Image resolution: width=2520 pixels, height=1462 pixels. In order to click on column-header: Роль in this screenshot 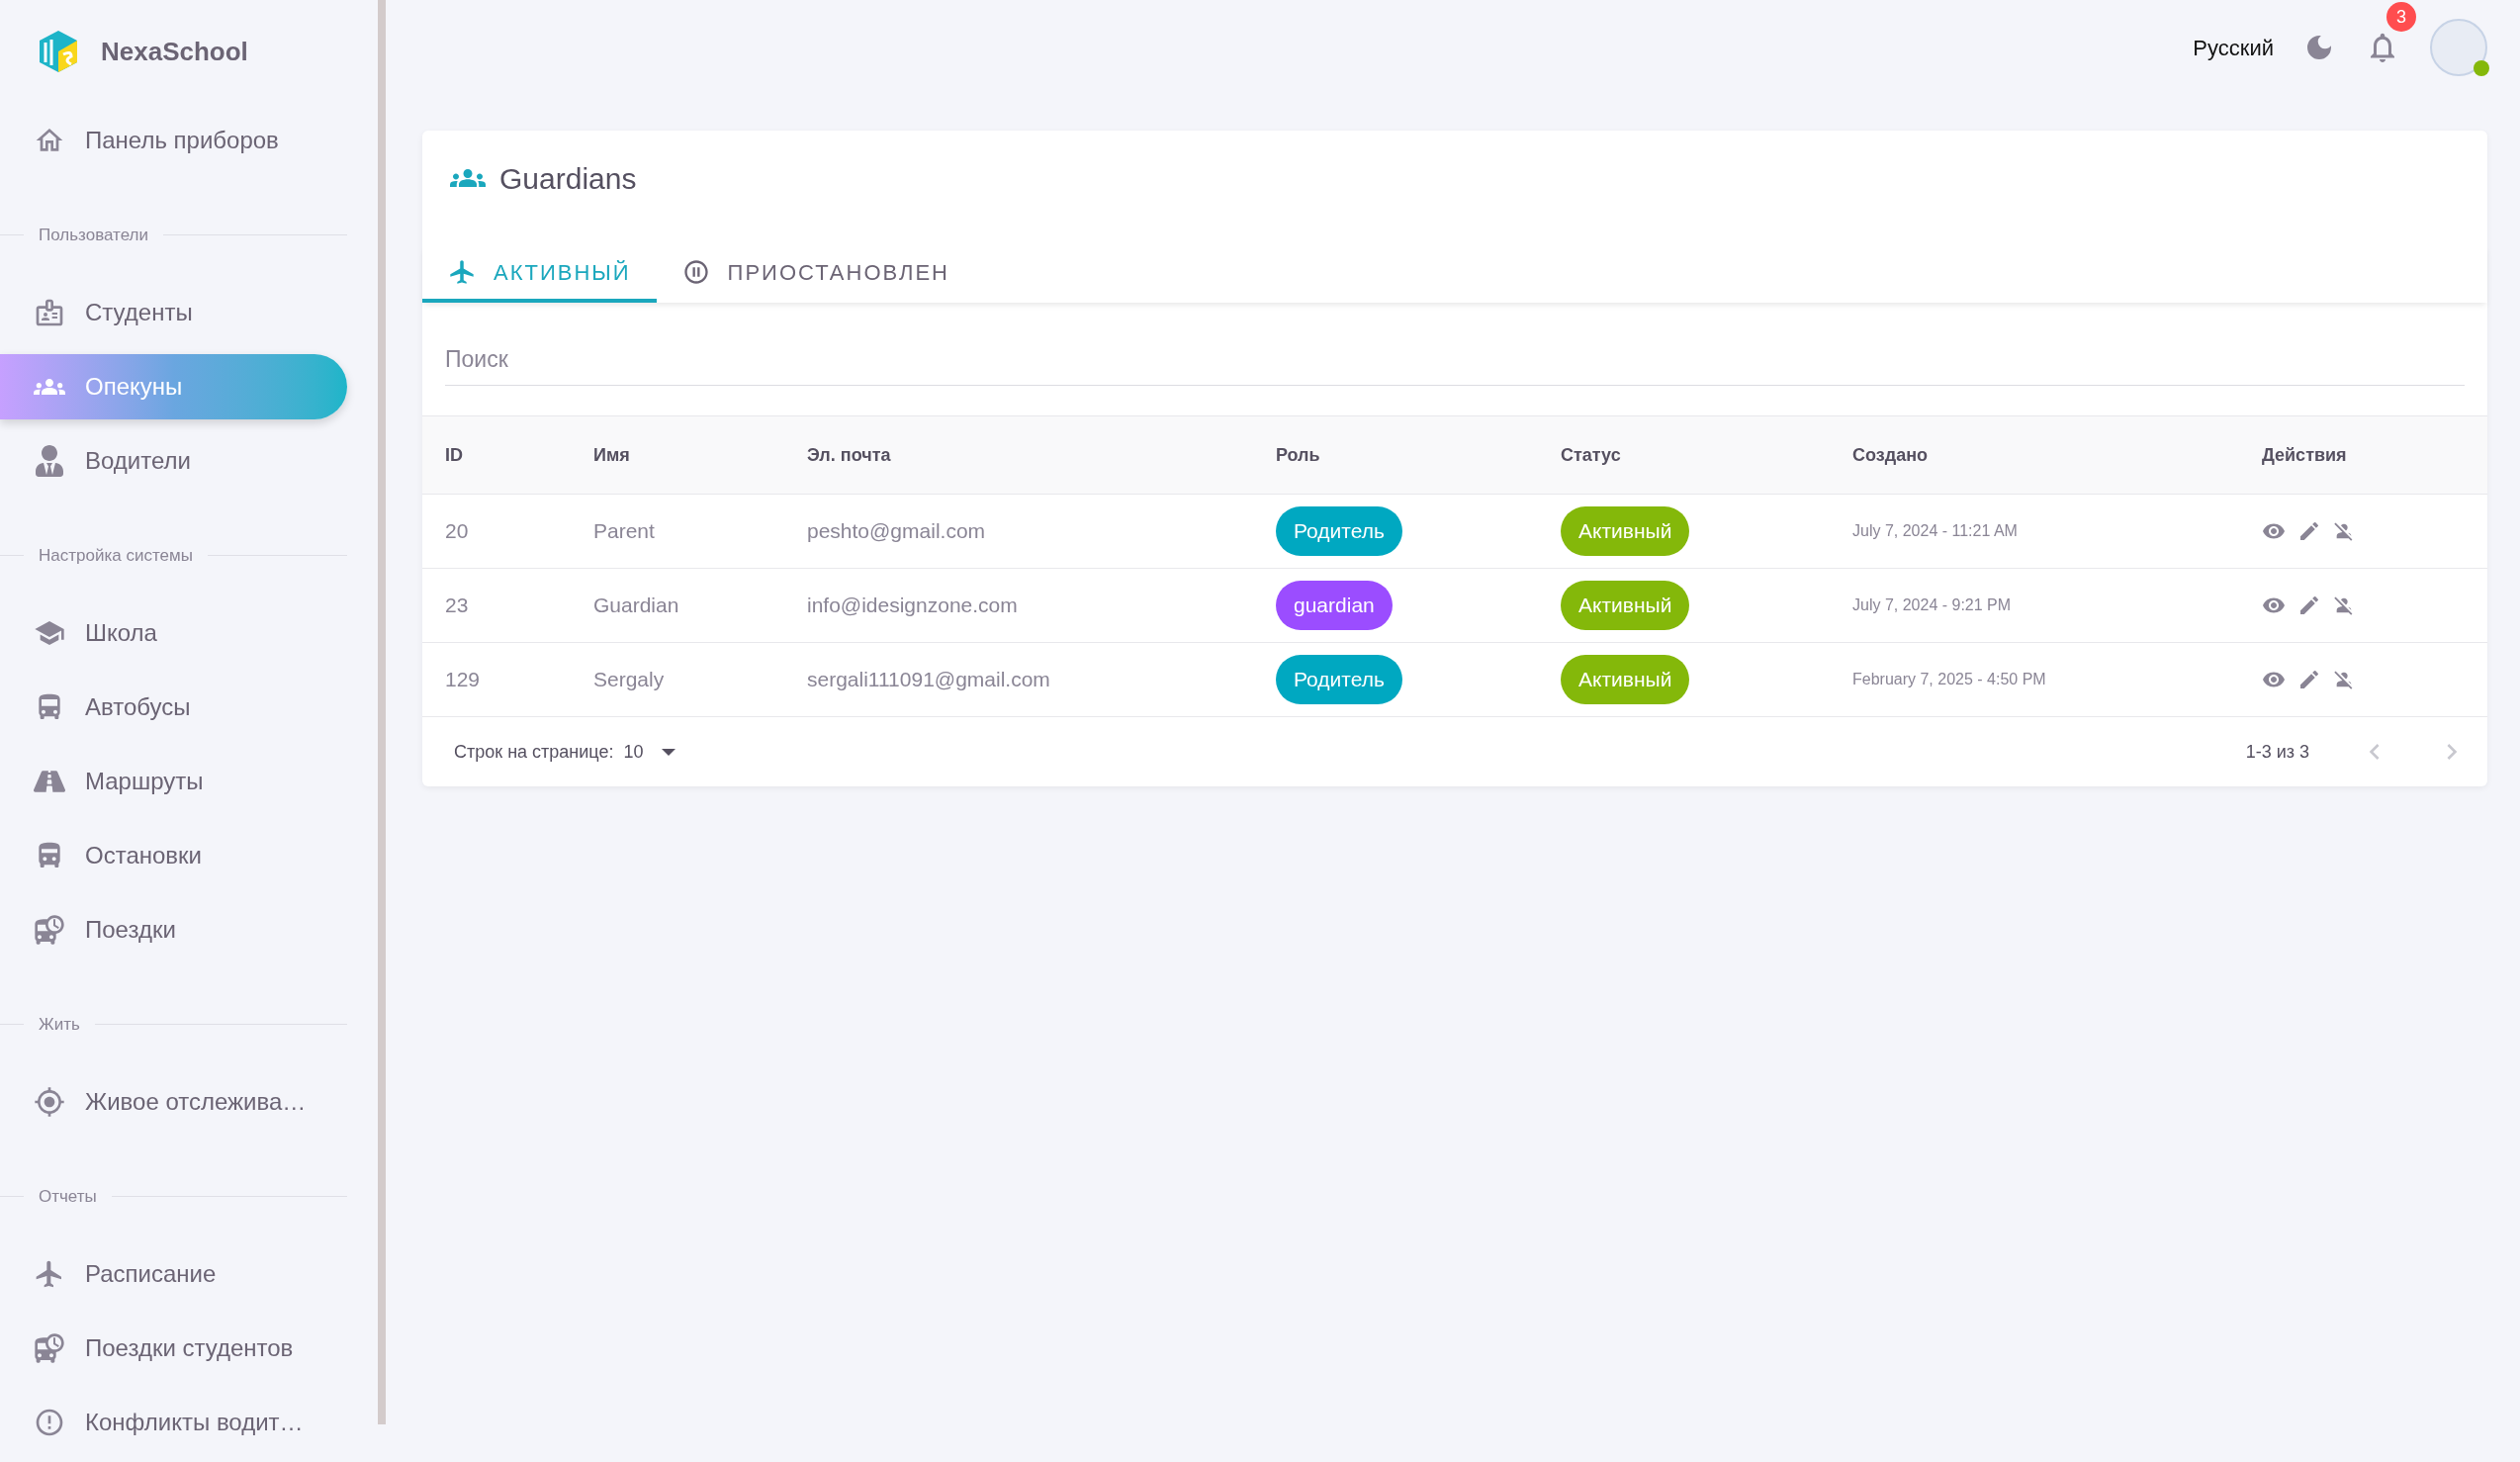, I will do `click(1298, 455)`.